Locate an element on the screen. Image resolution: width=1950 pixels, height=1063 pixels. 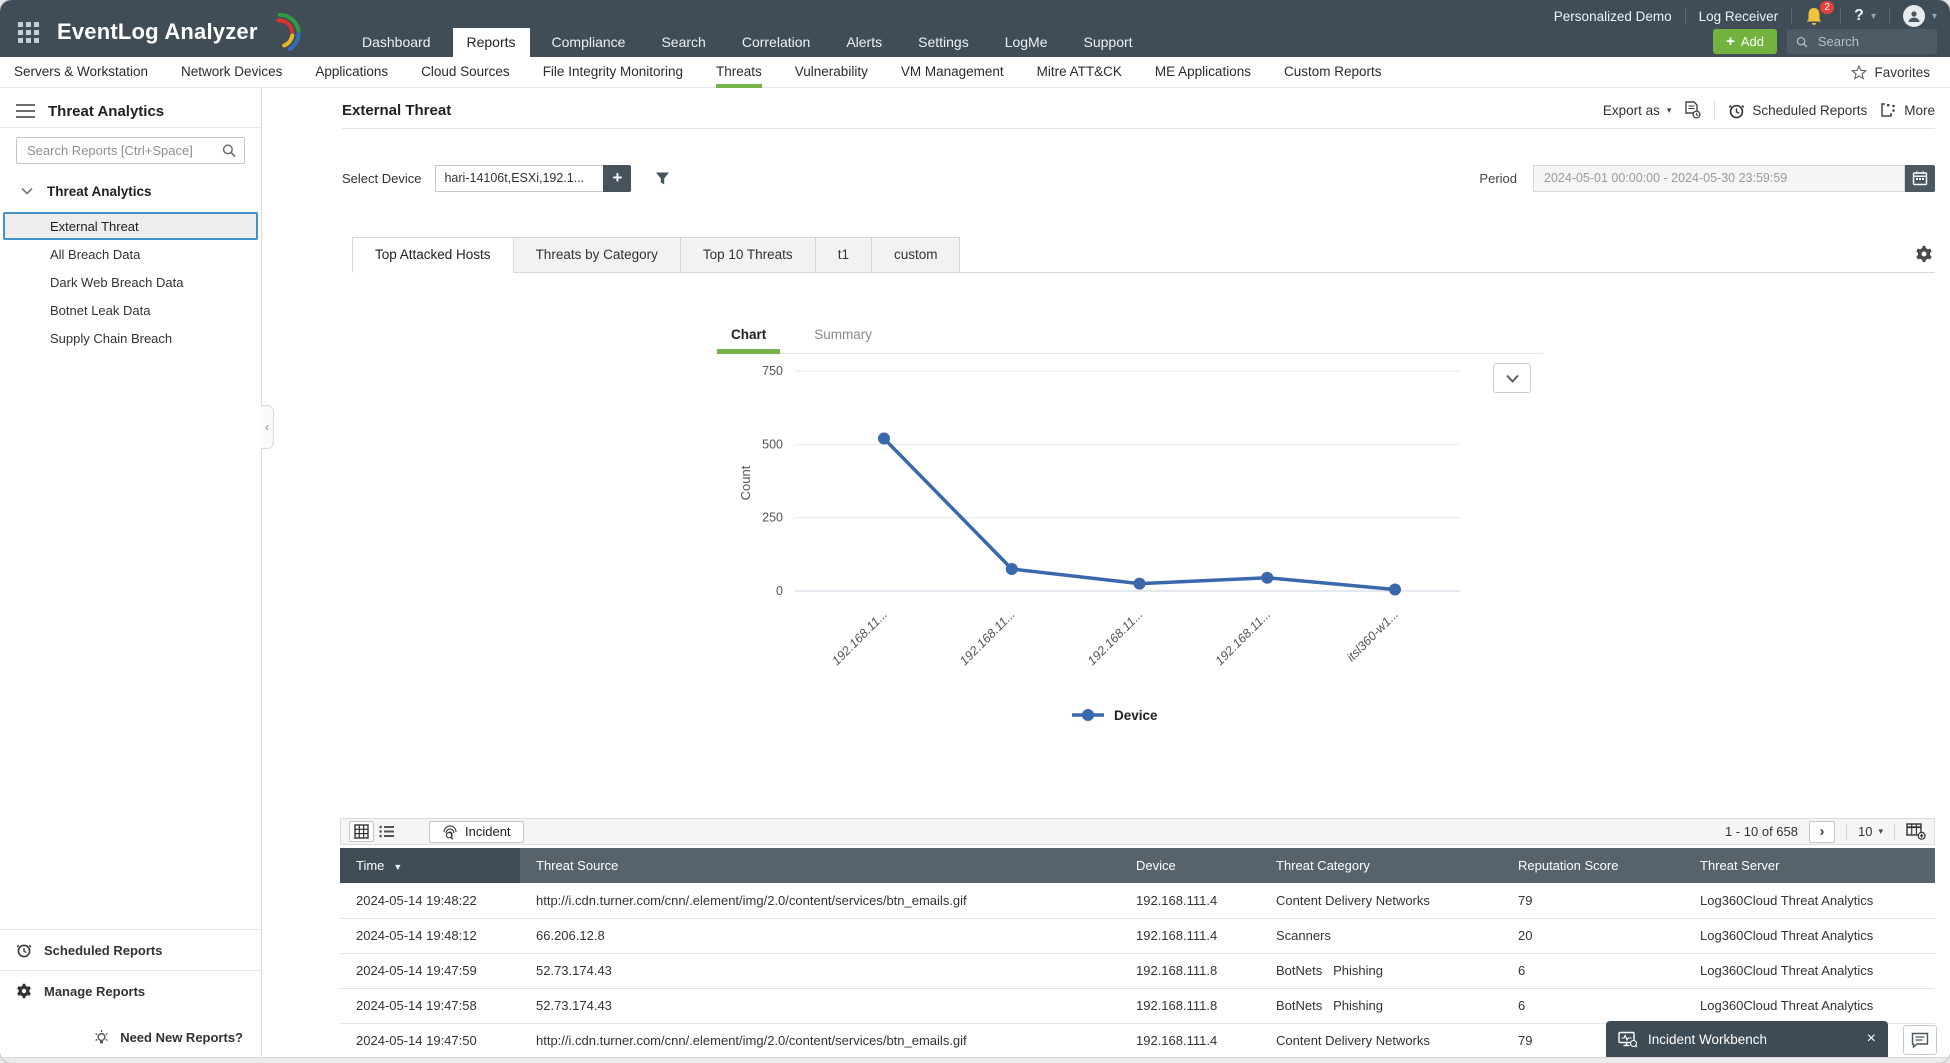
report-tab: custom is located at coordinates (915, 255).